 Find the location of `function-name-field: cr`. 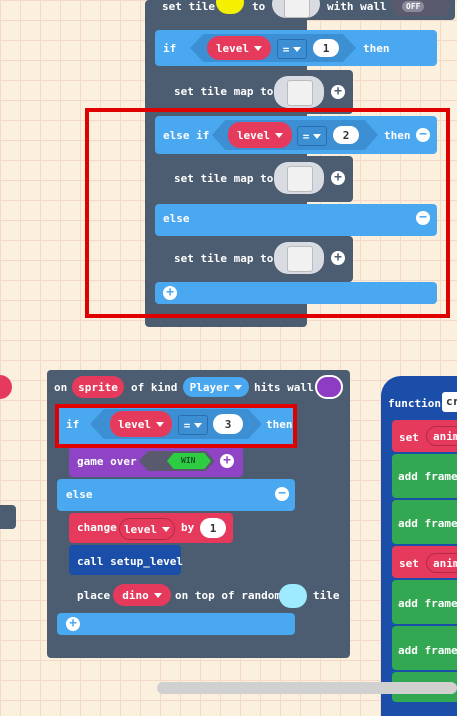

function-name-field: cr is located at coordinates (449, 402).